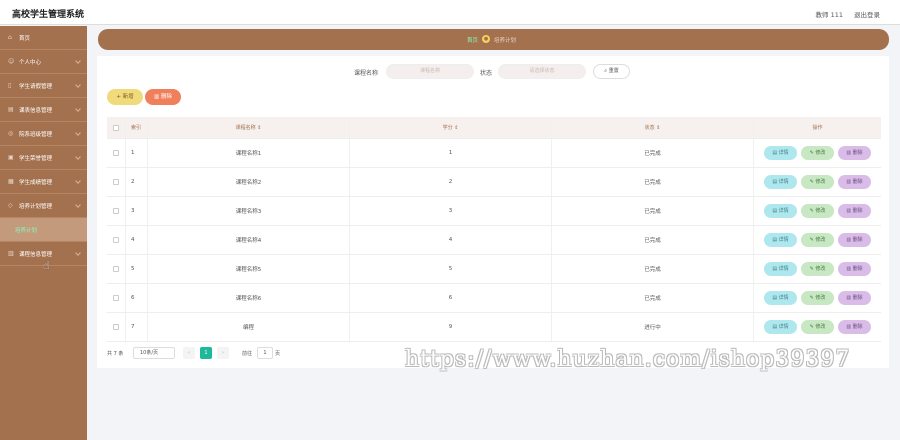 Image resolution: width=900 pixels, height=440 pixels. I want to click on status-label: 状态, so click(486, 73).